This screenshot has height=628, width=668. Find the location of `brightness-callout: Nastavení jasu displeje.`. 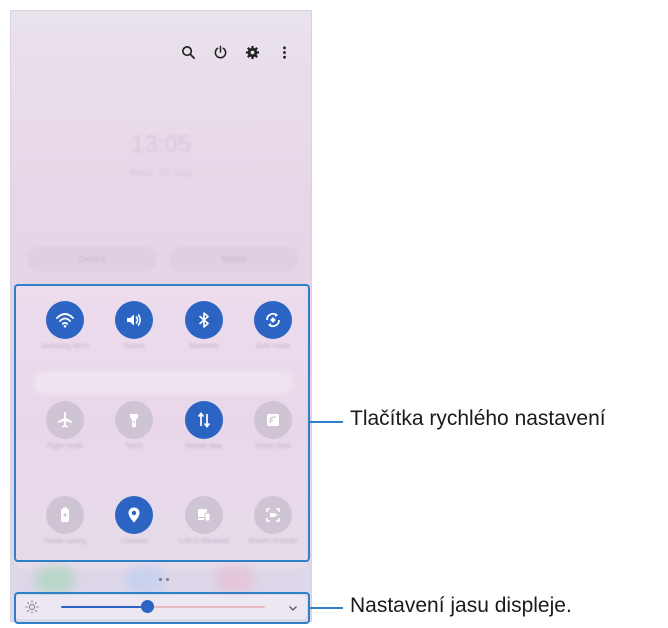

brightness-callout: Nastavení jasu displeje. is located at coordinates (461, 605).